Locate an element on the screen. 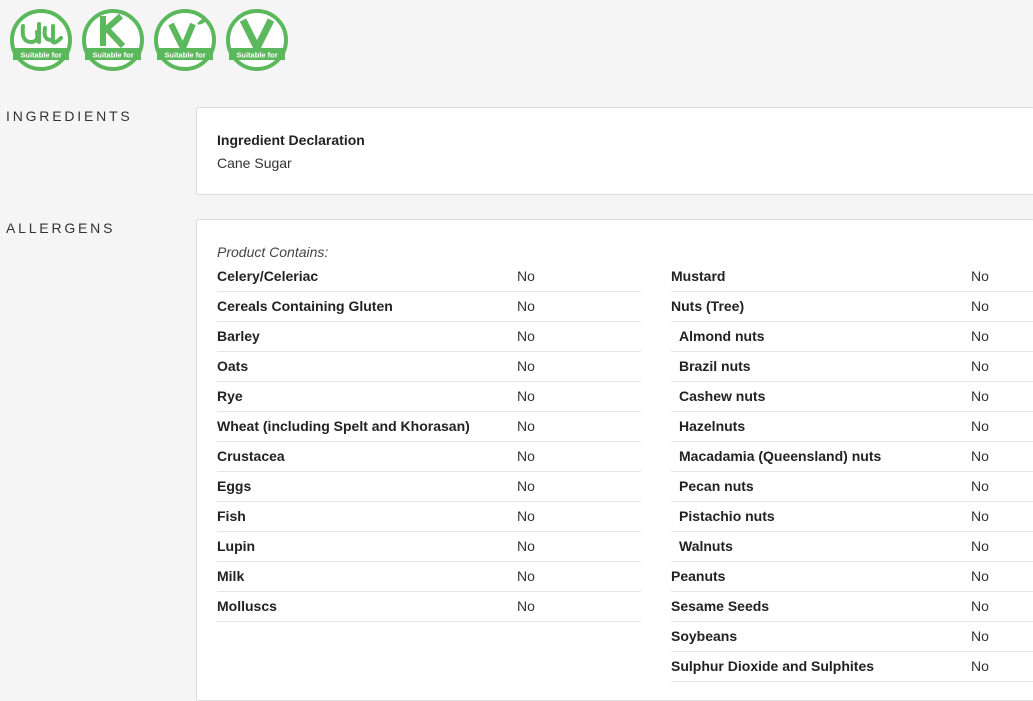 The width and height of the screenshot is (1033, 701). kosher-badge: Suitable for is located at coordinates (113, 40).